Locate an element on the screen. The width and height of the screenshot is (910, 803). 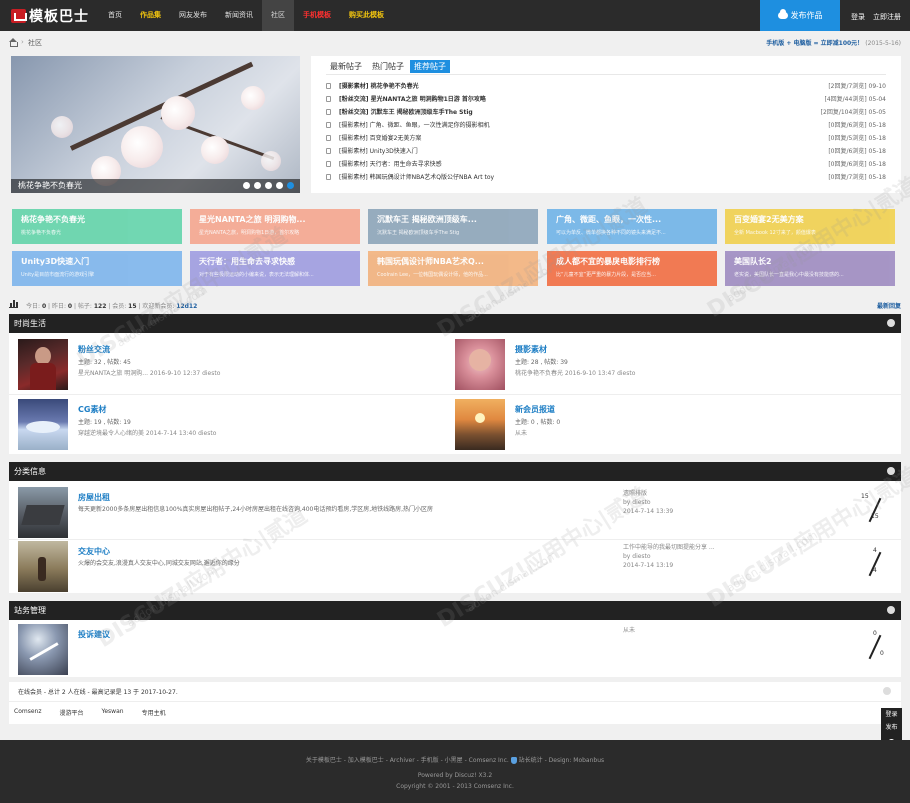
online-members-text: 在线会员 - 总计 2 人在线 - 最高记录是 13 于 2017-10-27. is located at coordinates (98, 691).